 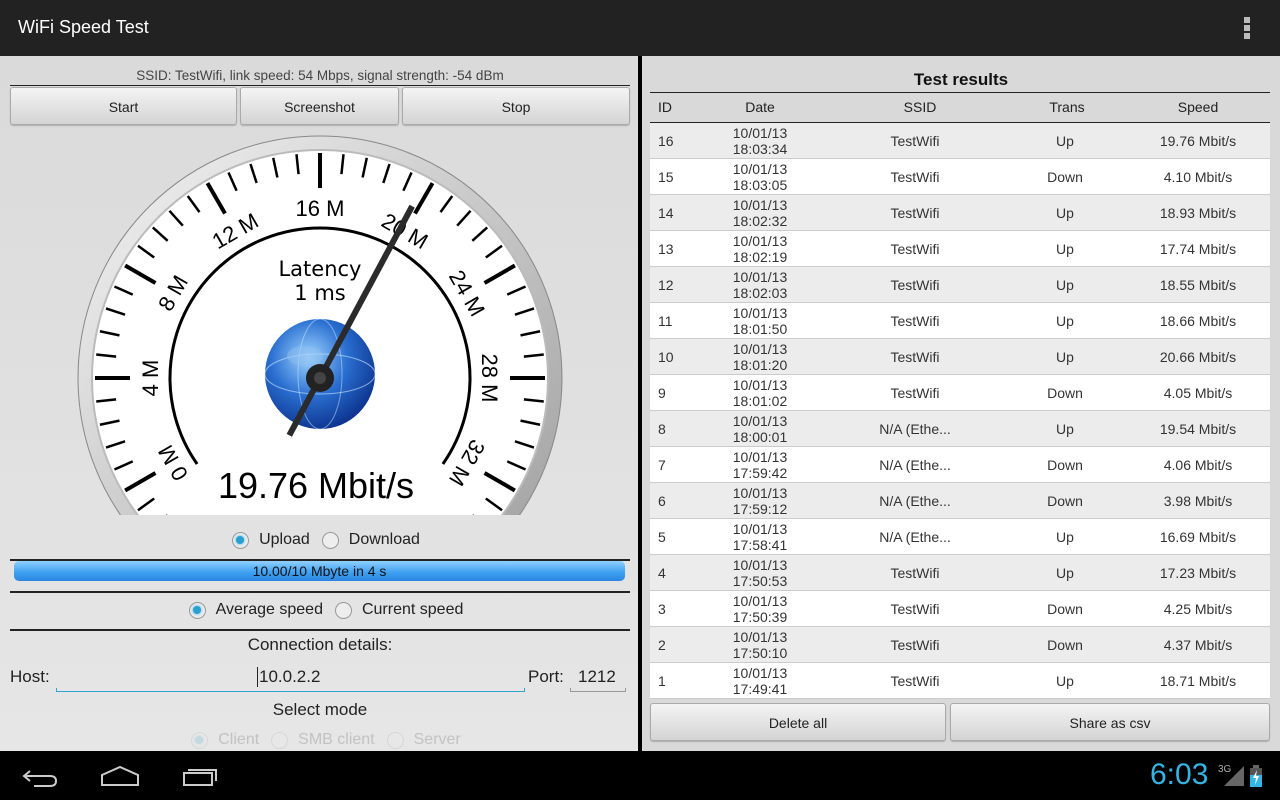 I want to click on cell-date: 10/01/13 17:59:42, so click(x=760, y=465).